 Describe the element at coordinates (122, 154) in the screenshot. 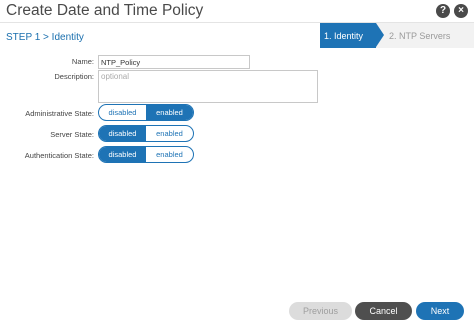

I see `auth-state-disabled-option: disabled` at that location.